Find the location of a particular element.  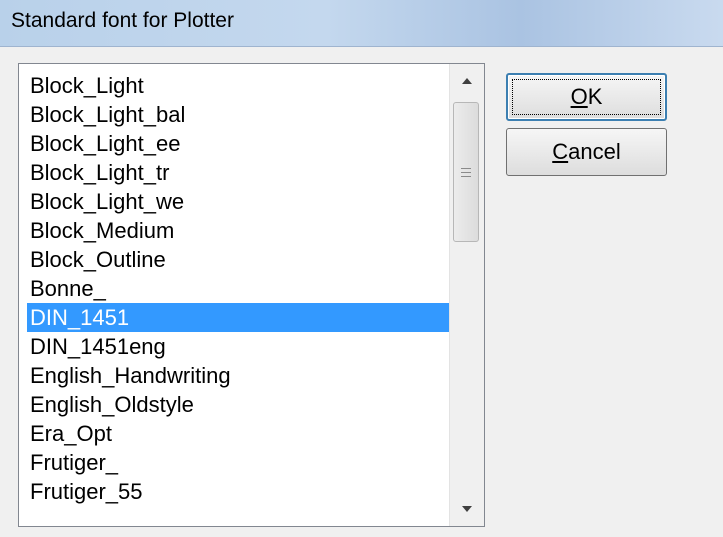

arrow-down-icon is located at coordinates (467, 509).